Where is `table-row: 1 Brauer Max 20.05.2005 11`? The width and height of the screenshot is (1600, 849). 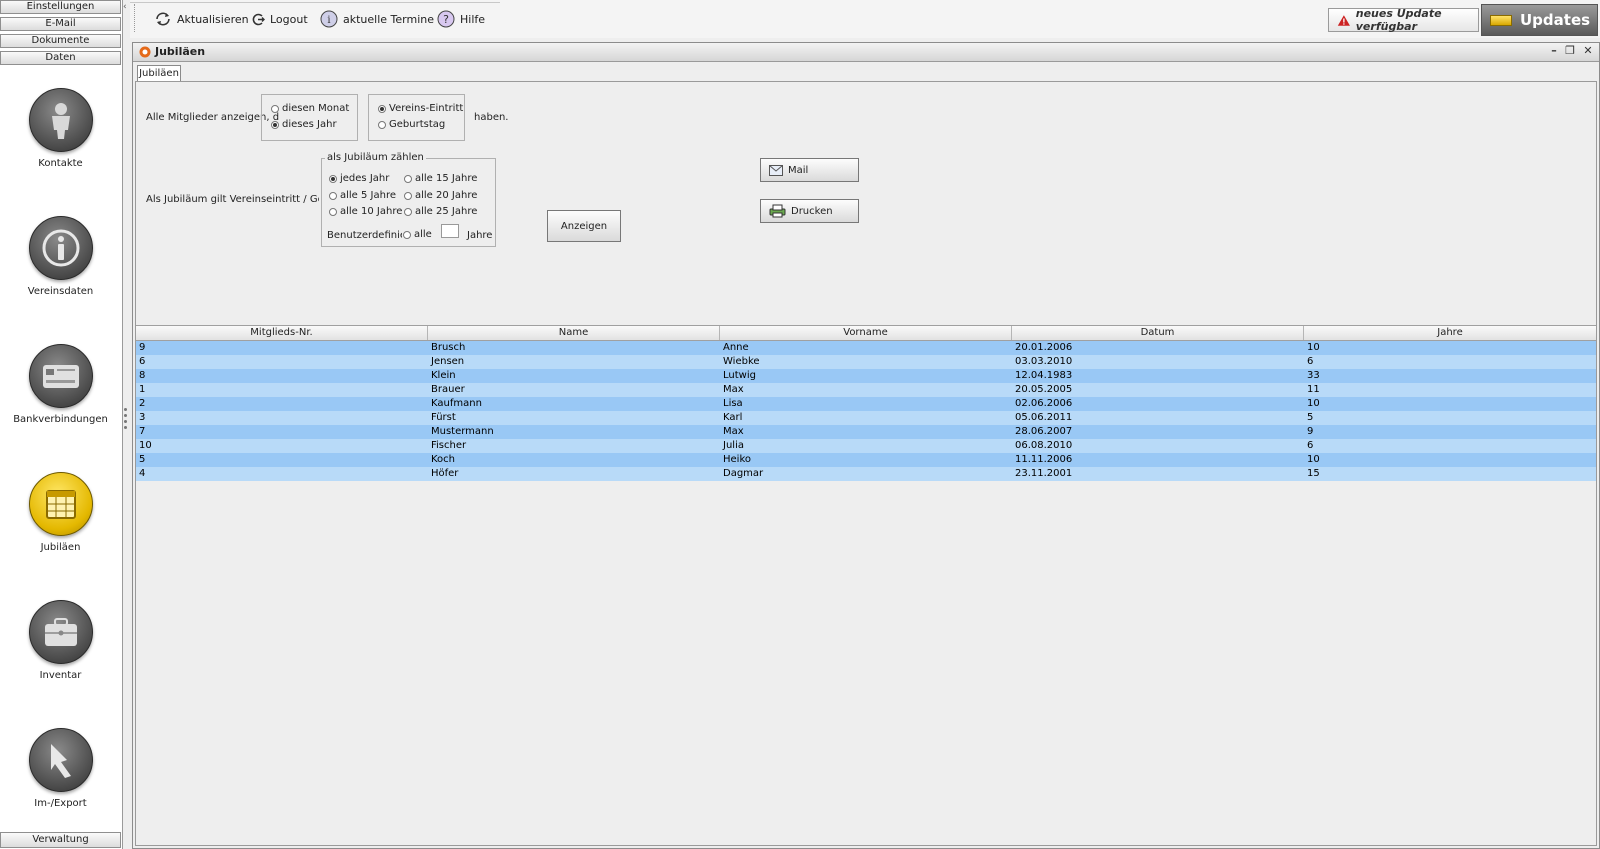 table-row: 1 Brauer Max 20.05.2005 11 is located at coordinates (866, 390).